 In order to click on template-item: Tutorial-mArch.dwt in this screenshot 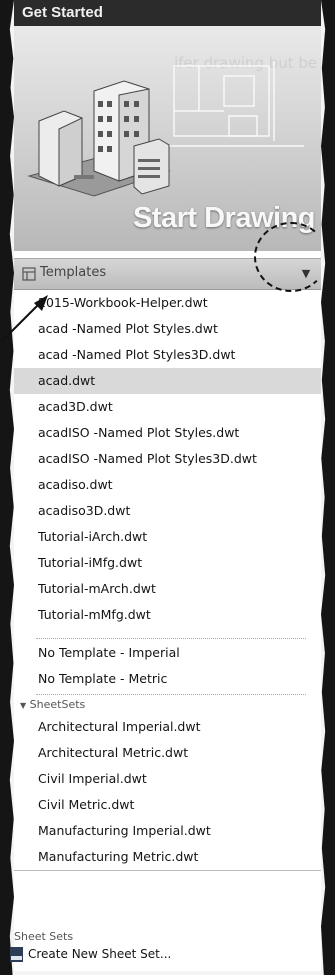, I will do `click(167, 589)`.